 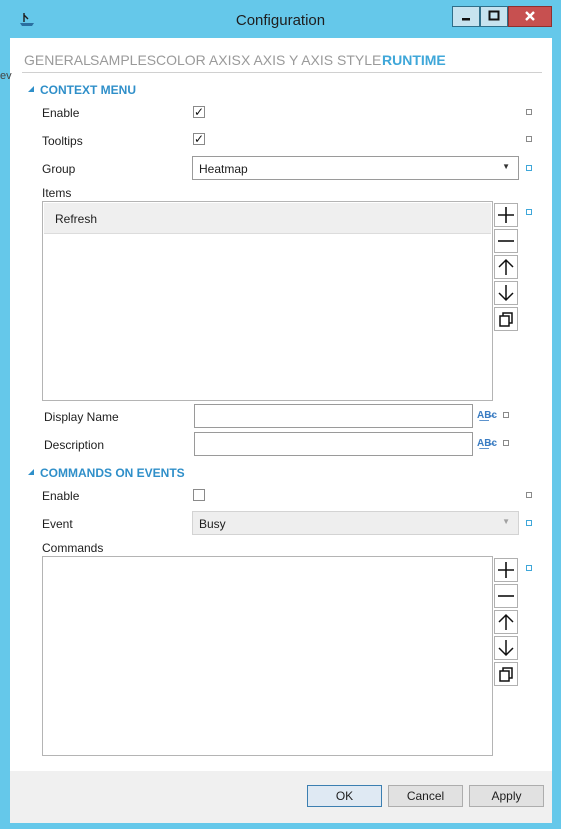 I want to click on duplicate-command-button, so click(x=506, y=674).